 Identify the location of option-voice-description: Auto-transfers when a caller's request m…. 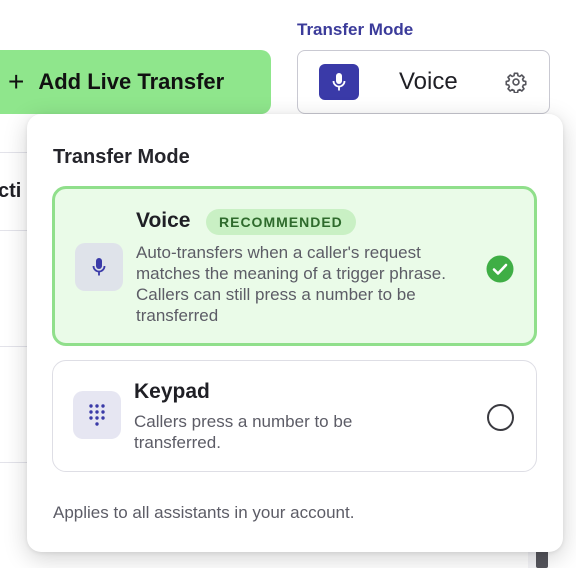
(291, 284).